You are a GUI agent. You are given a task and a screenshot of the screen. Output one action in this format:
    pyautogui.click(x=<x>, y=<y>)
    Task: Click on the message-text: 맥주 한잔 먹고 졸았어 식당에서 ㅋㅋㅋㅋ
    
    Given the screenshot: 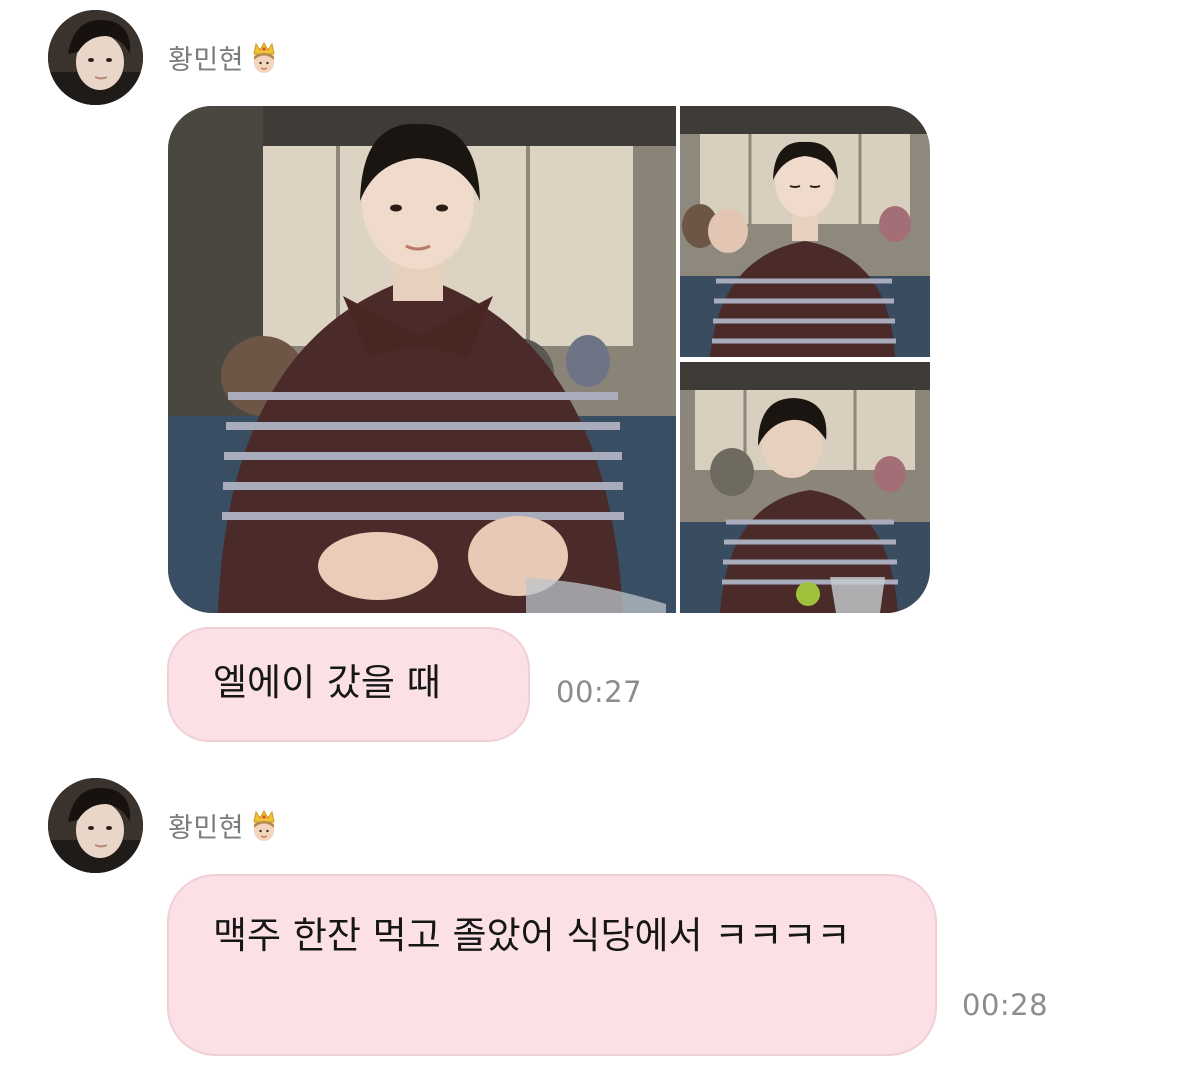 What is the action you would take?
    pyautogui.click(x=532, y=935)
    